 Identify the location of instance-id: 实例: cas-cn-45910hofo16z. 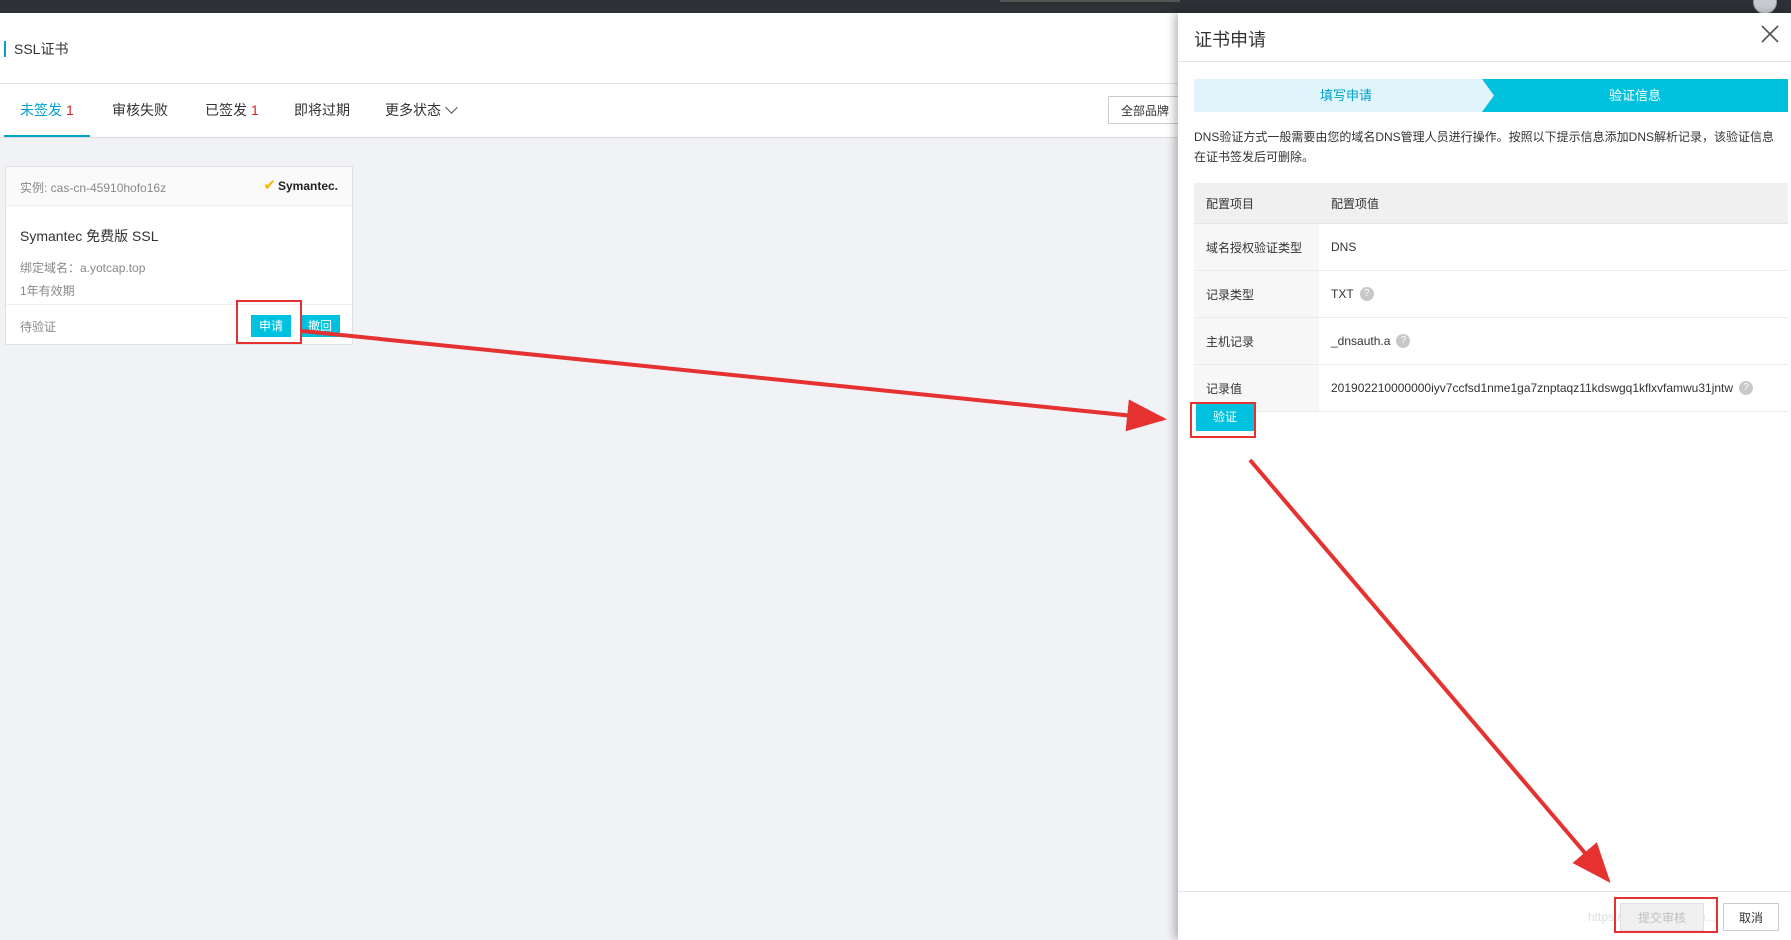
(93, 188).